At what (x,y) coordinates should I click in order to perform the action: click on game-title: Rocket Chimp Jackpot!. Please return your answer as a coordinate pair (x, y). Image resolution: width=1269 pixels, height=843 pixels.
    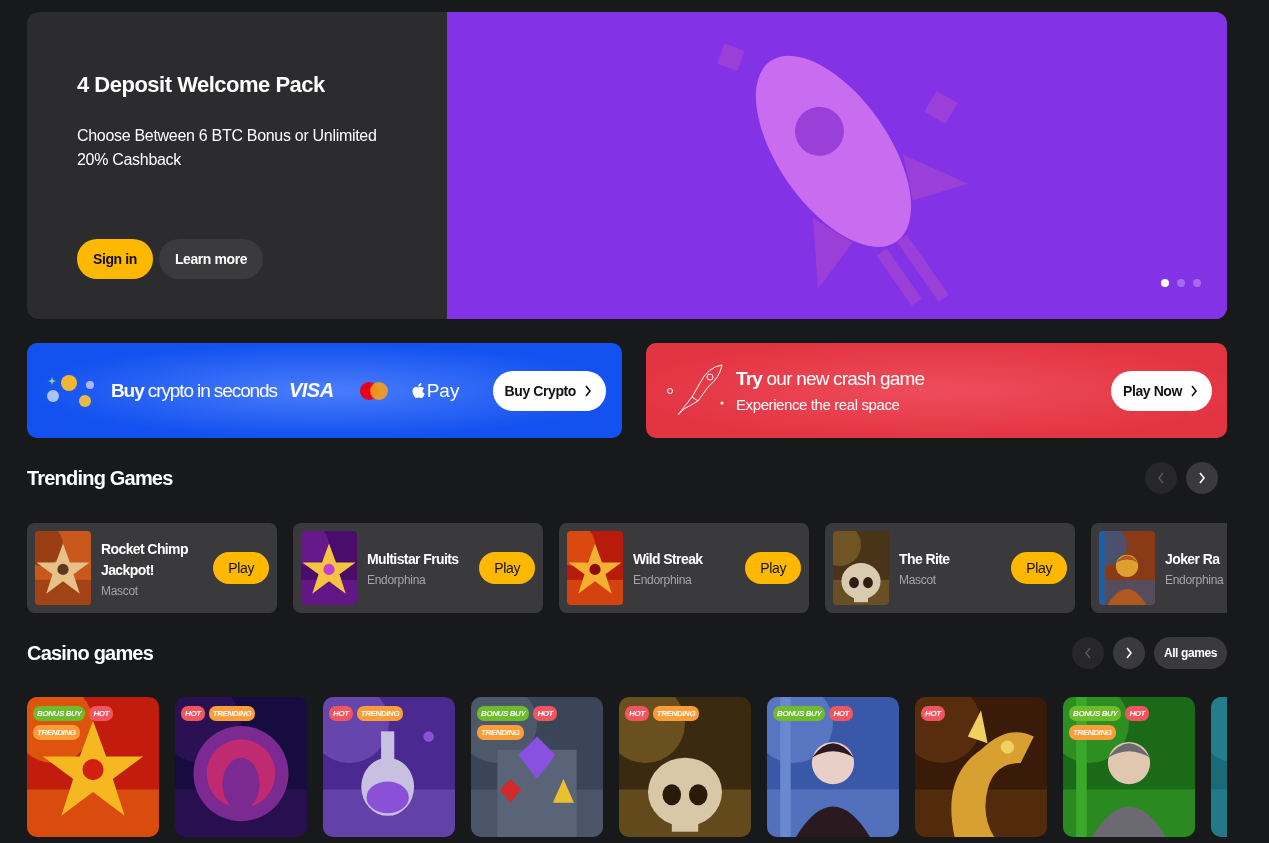
    Looking at the image, I should click on (145, 559).